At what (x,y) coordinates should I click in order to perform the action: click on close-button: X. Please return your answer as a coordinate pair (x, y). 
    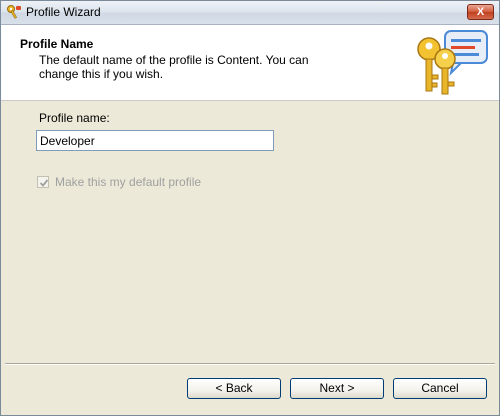
    Looking at the image, I should click on (480, 12).